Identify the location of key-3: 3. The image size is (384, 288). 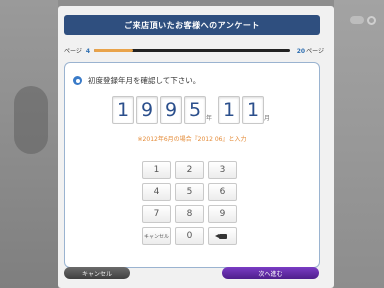
(222, 170).